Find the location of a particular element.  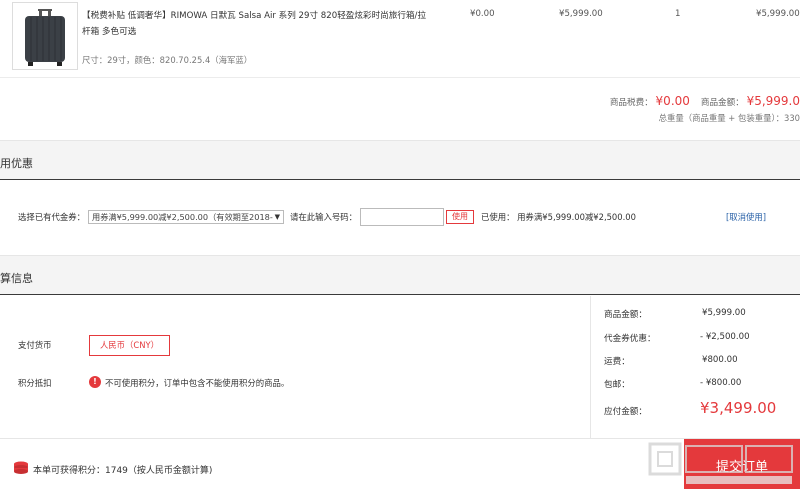

submit-order-button: 提交订单 is located at coordinates (742, 464).